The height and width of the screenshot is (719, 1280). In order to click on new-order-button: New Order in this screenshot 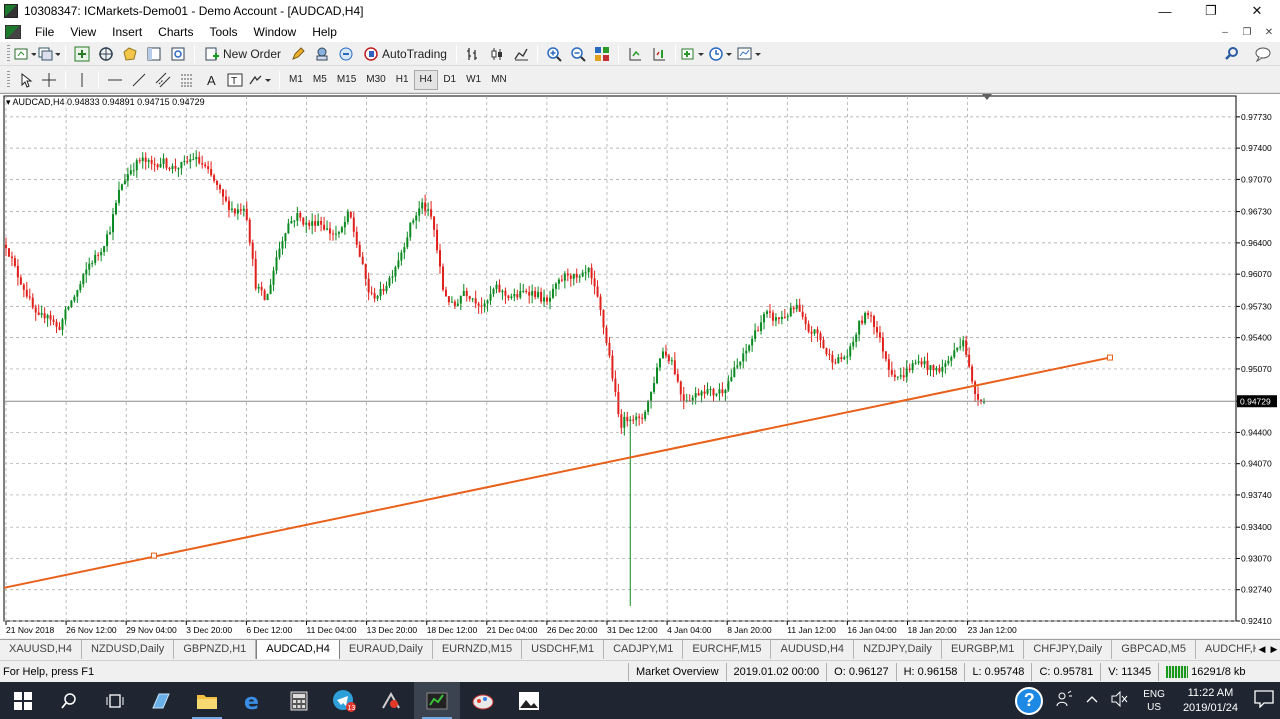, I will do `click(242, 54)`.